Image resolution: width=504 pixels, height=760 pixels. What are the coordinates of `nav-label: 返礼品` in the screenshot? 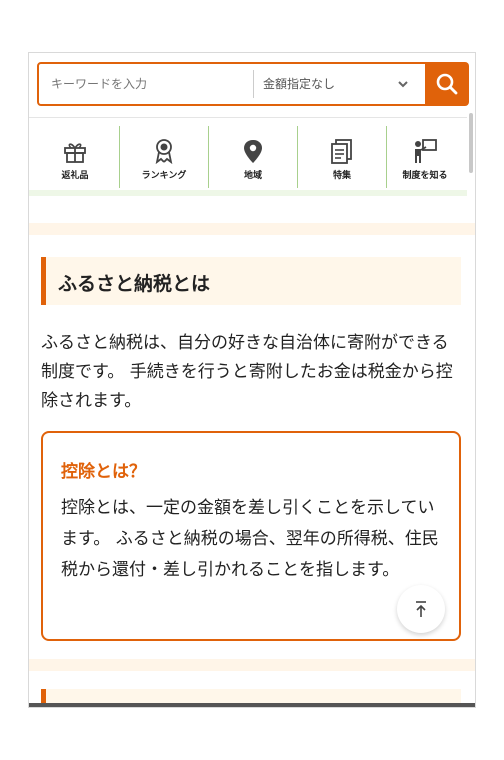 It's located at (75, 176).